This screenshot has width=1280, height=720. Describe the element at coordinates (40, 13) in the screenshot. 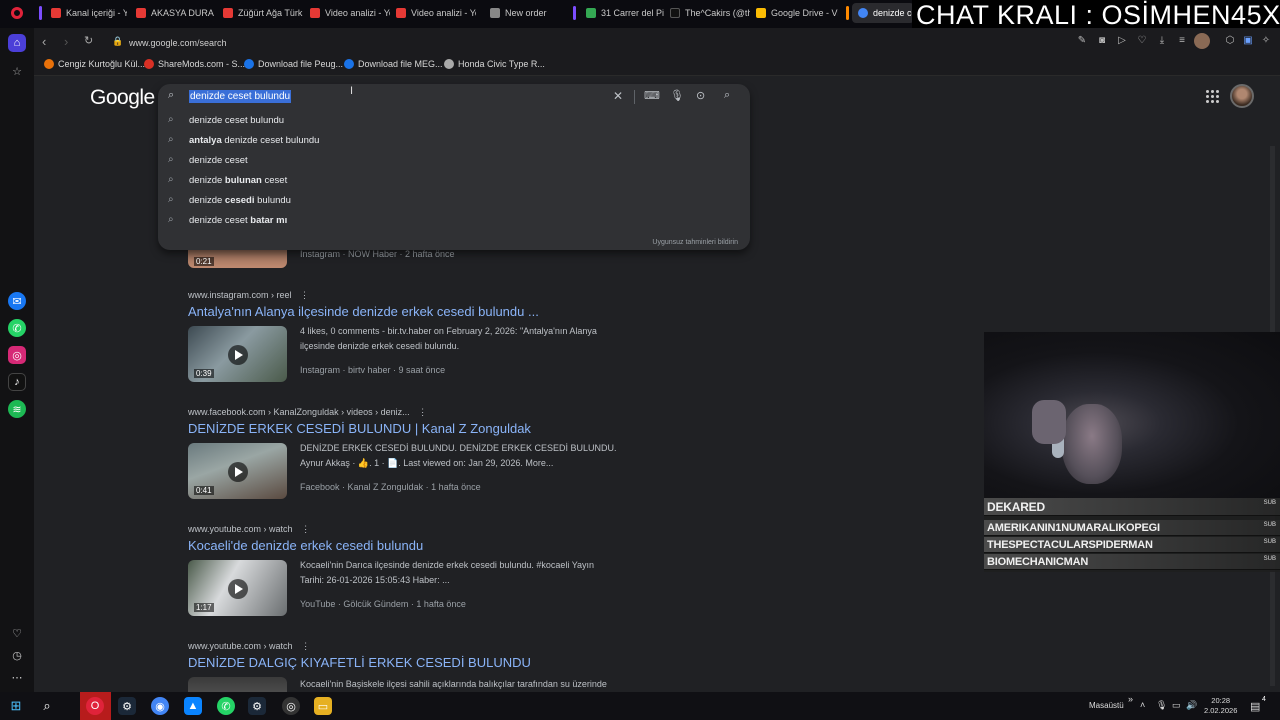

I see `tab-accent` at that location.